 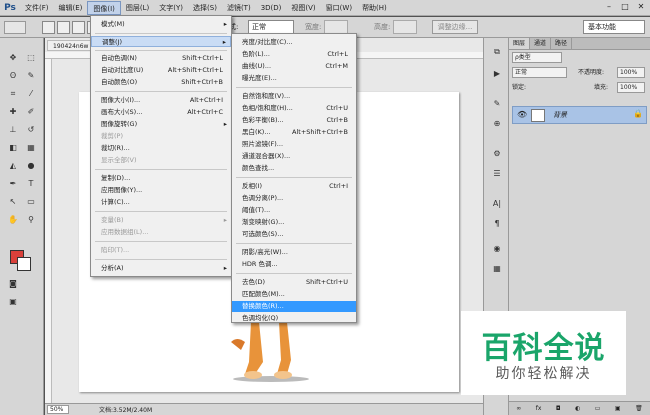 What do you see at coordinates (161, 100) in the screenshot?
I see `menu-item-image-size: 图像大小(I)... Alt+Ctrl+I` at bounding box center [161, 100].